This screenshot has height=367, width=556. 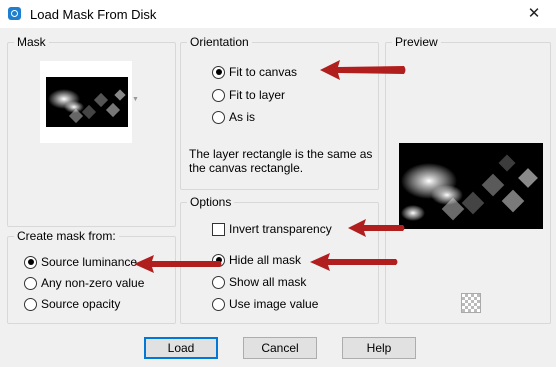 I want to click on radio-source-opacity: Source opacity, so click(x=72, y=304).